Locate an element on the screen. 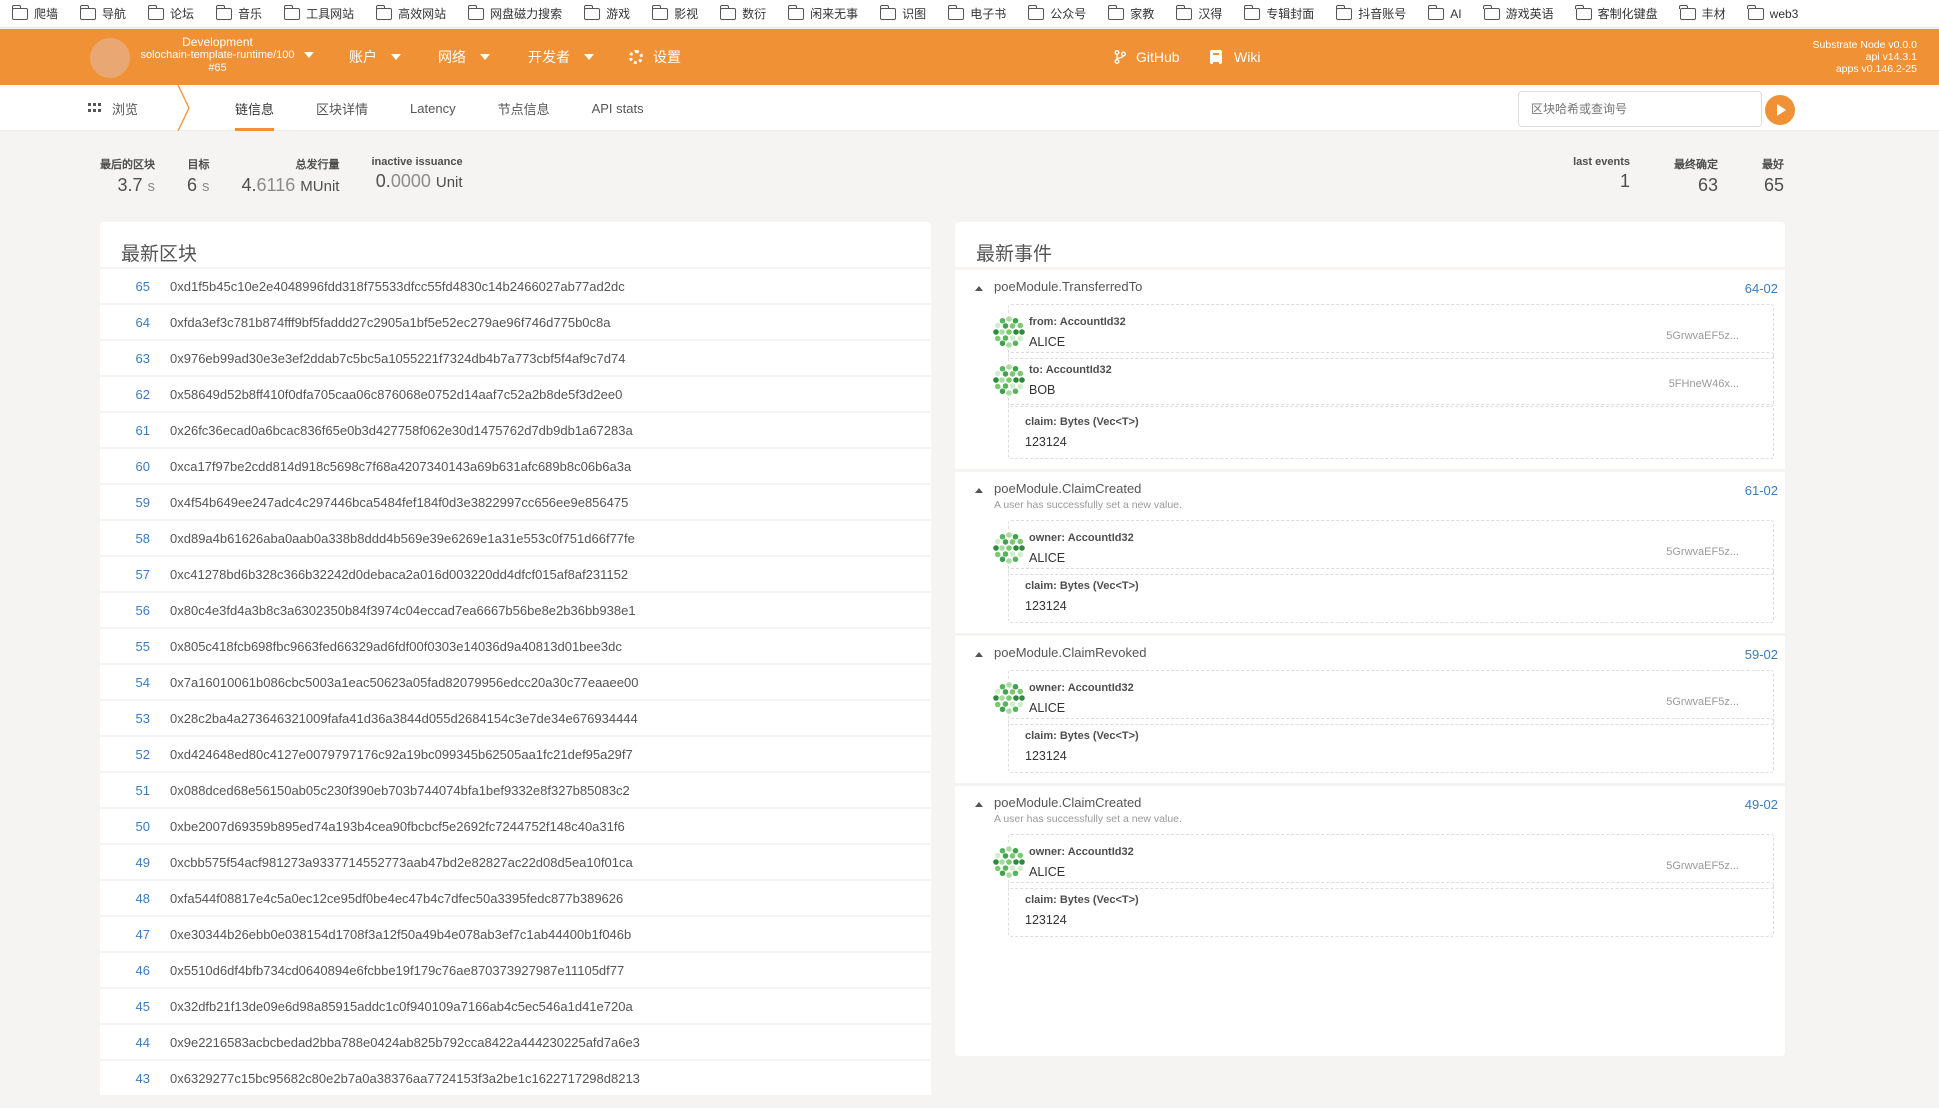  event-header: poeModule.ClaimRevoked 59-02 is located at coordinates (1370, 651).